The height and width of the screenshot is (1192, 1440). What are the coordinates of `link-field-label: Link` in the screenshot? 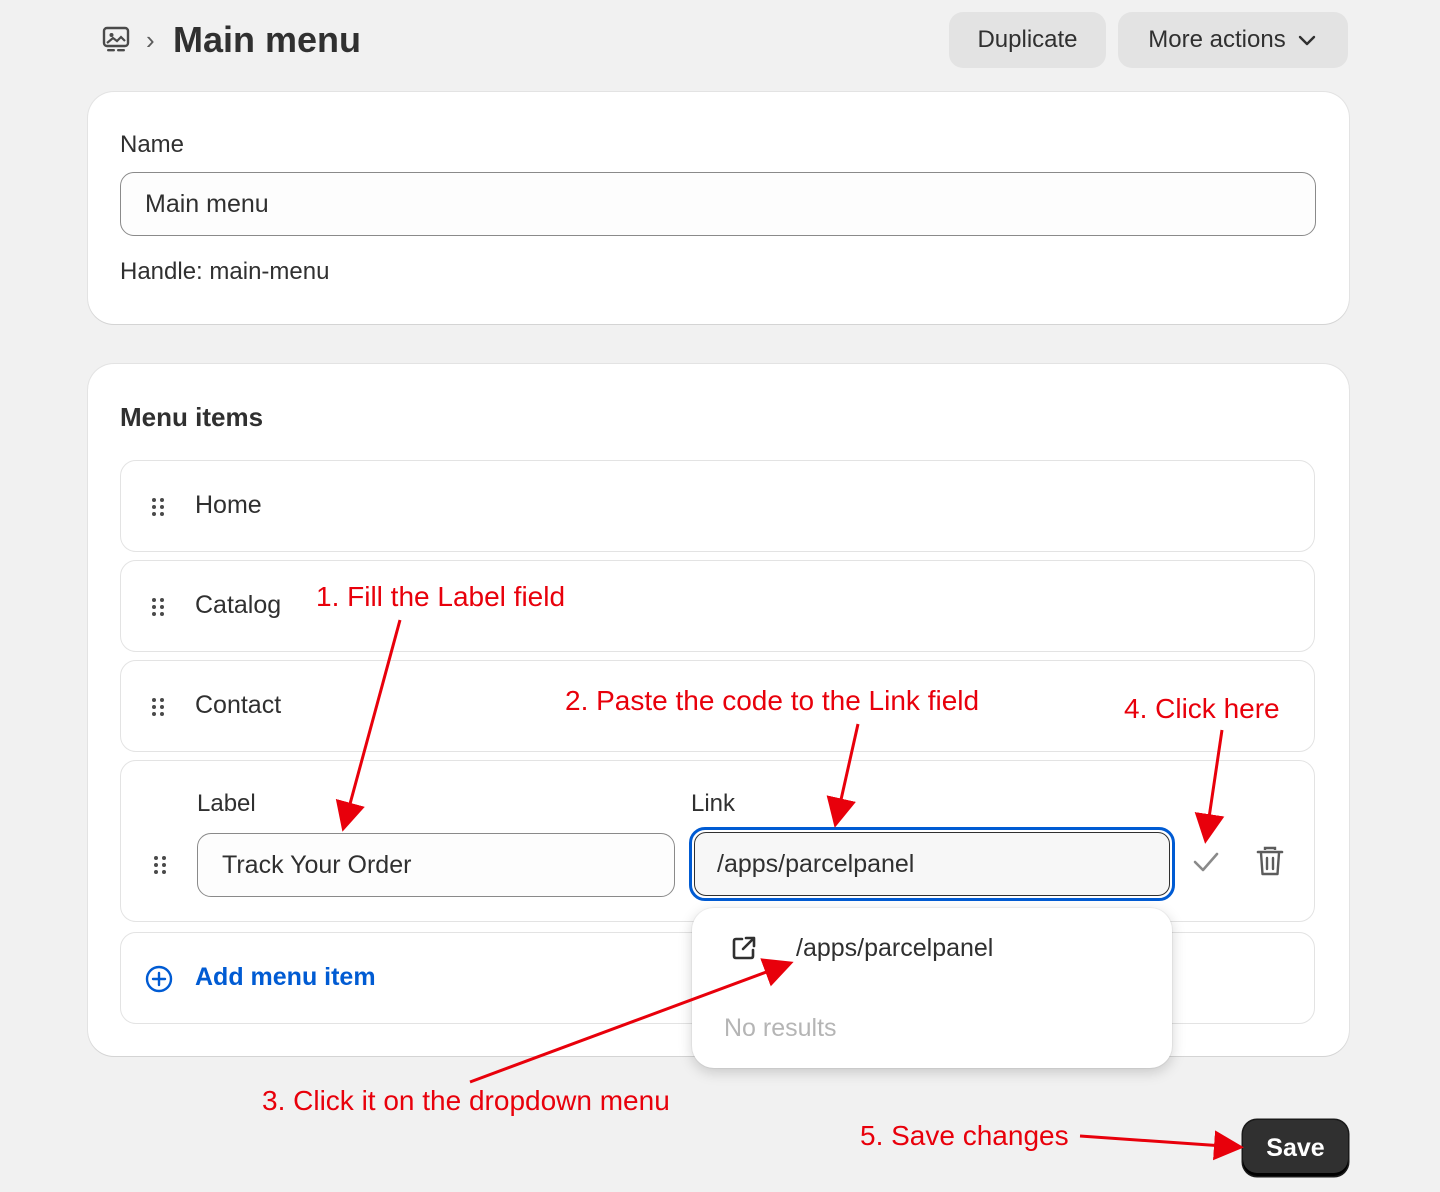 It's located at (713, 803).